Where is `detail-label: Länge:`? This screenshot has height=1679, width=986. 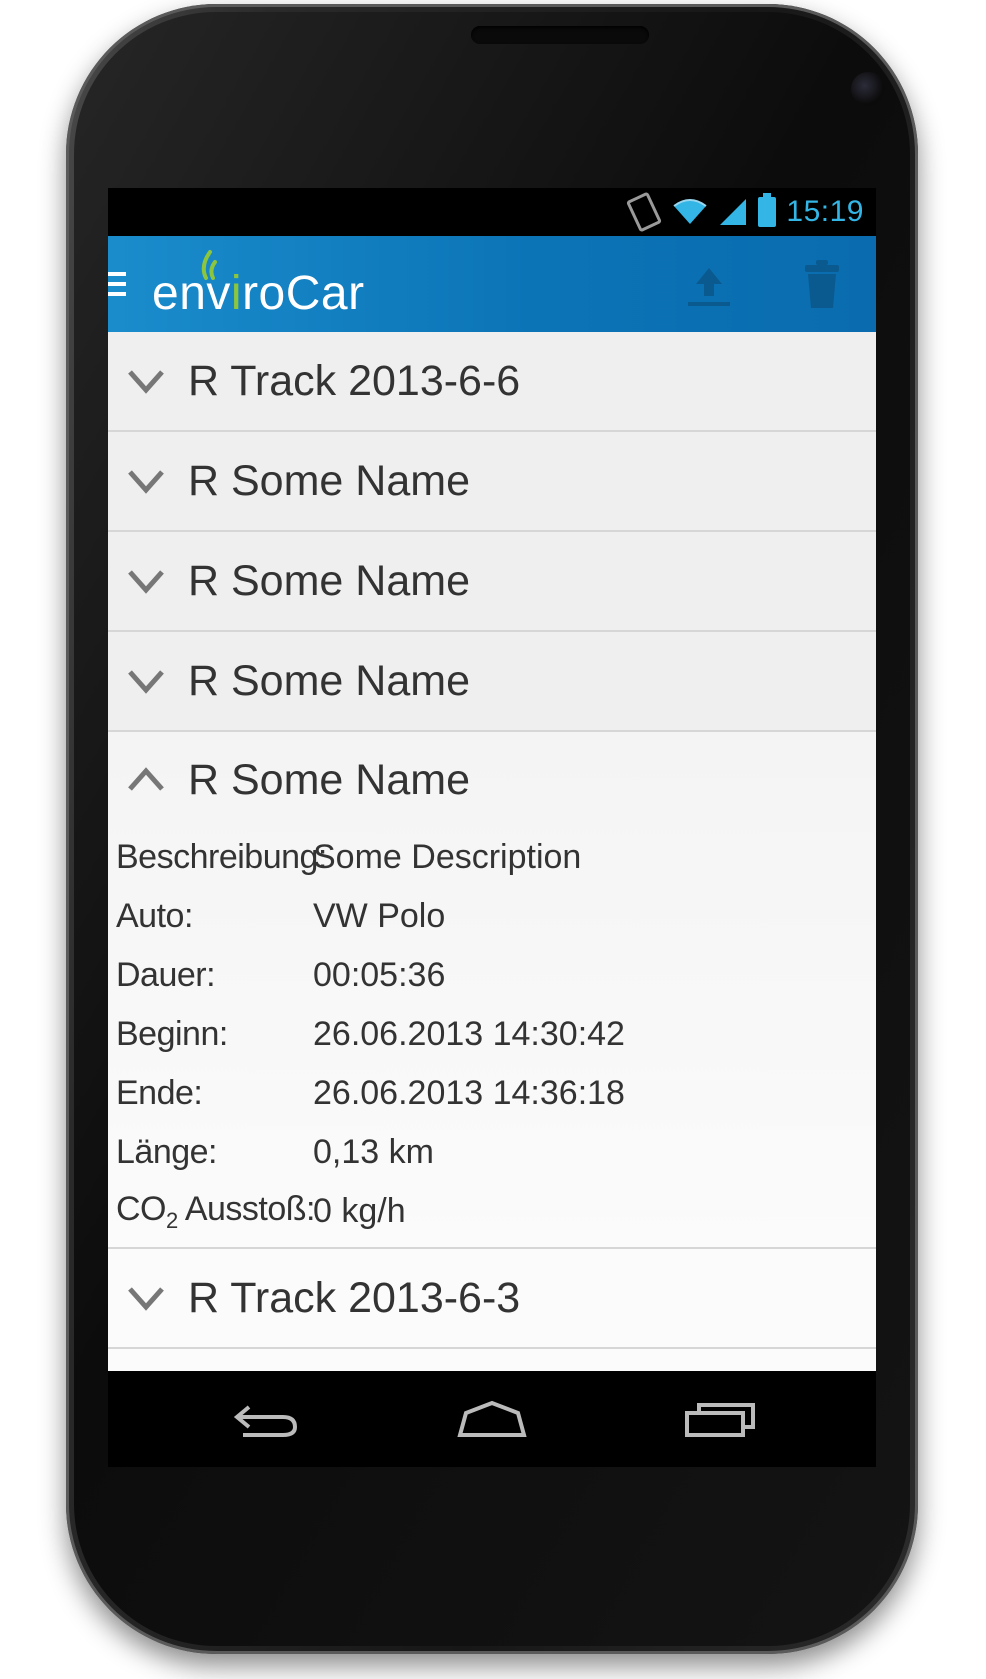 detail-label: Länge: is located at coordinates (167, 1152).